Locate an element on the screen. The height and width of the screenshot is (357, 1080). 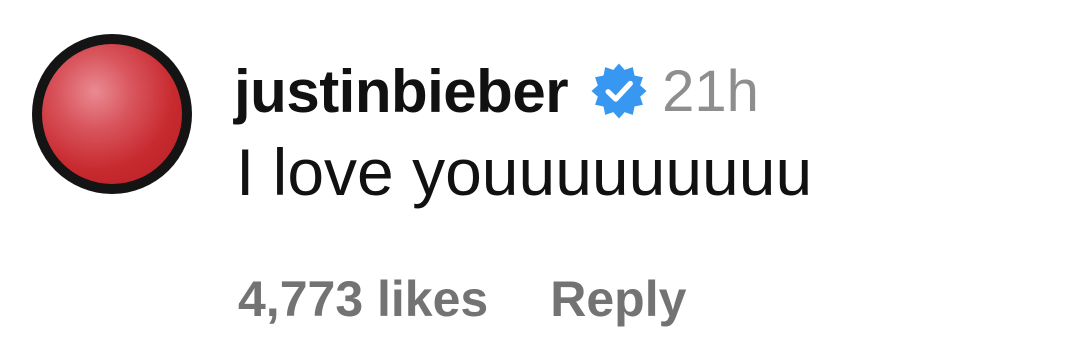
comment-header: justinbieber 21h is located at coordinates (496, 91).